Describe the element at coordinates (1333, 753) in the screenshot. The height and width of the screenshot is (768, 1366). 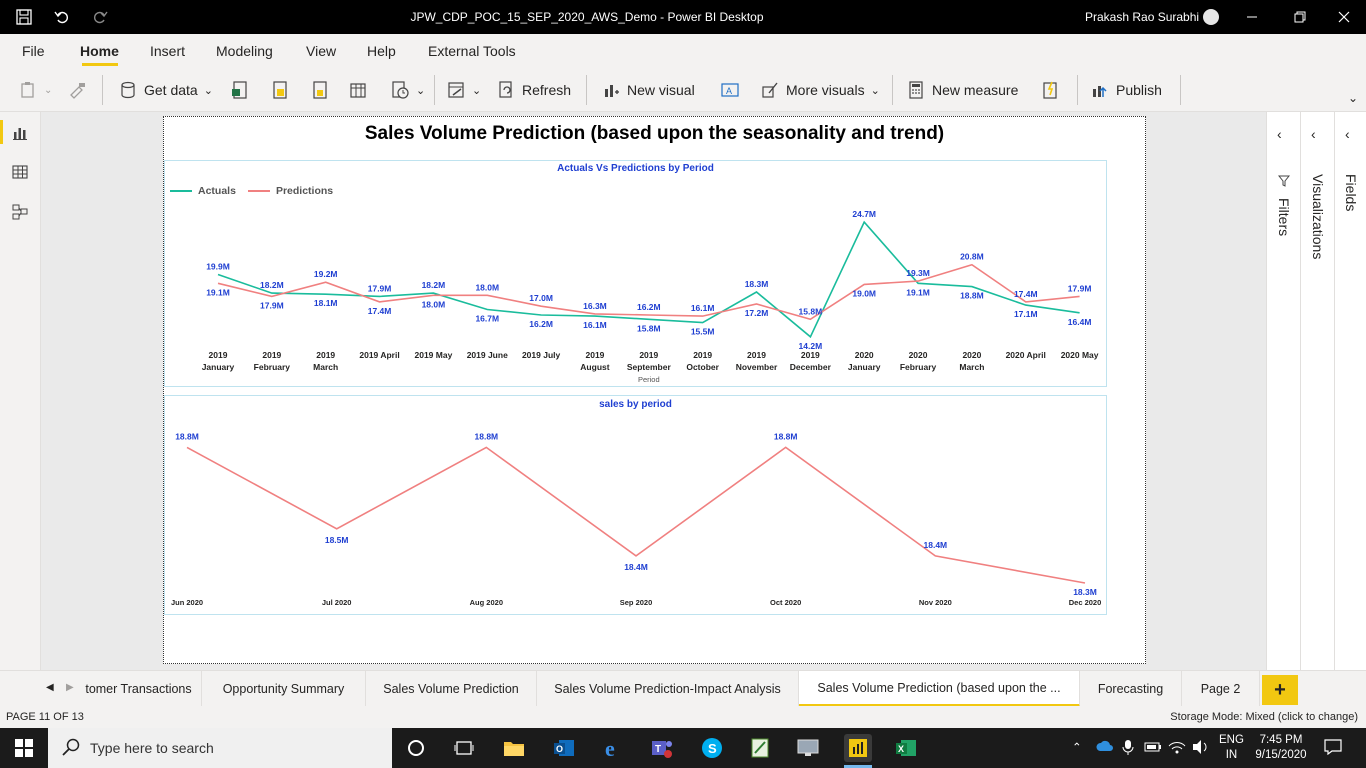
I see `notifications-icon` at that location.